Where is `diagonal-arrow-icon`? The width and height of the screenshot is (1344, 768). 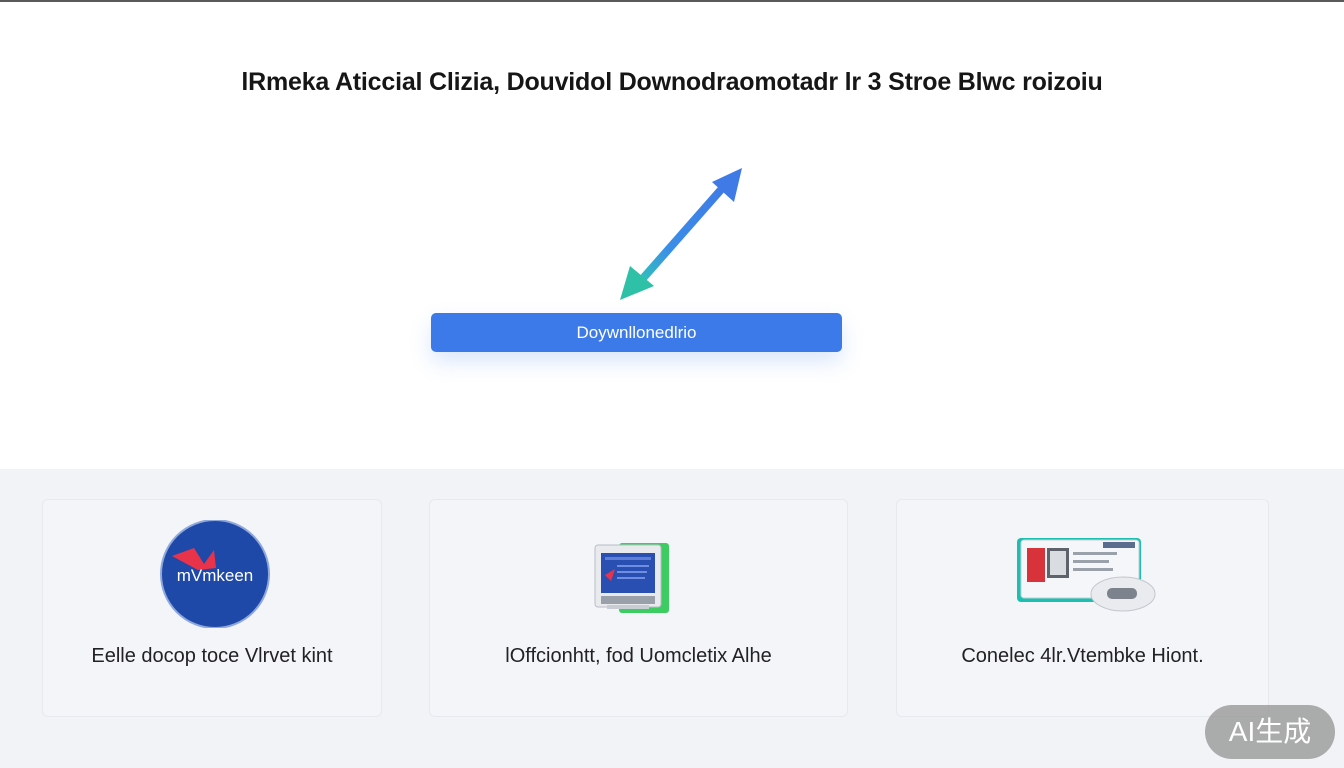
diagonal-arrow-icon is located at coordinates (681, 234).